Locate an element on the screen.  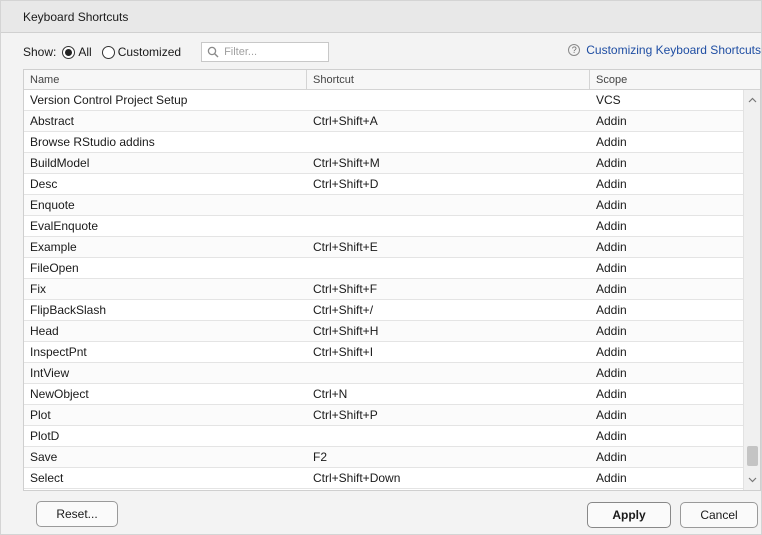
cell-name: Abstract is located at coordinates (52, 121).